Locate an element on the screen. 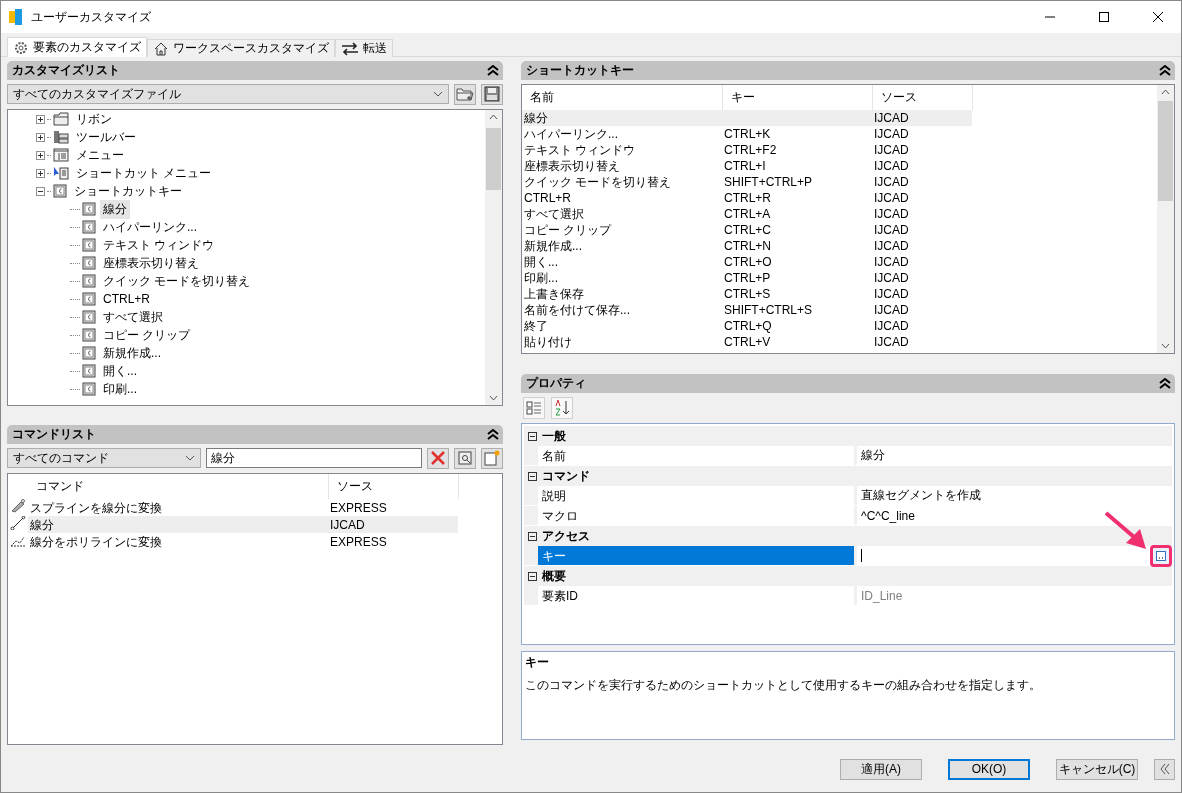  shortcut-name-cell: 貼り付け is located at coordinates (622, 342).